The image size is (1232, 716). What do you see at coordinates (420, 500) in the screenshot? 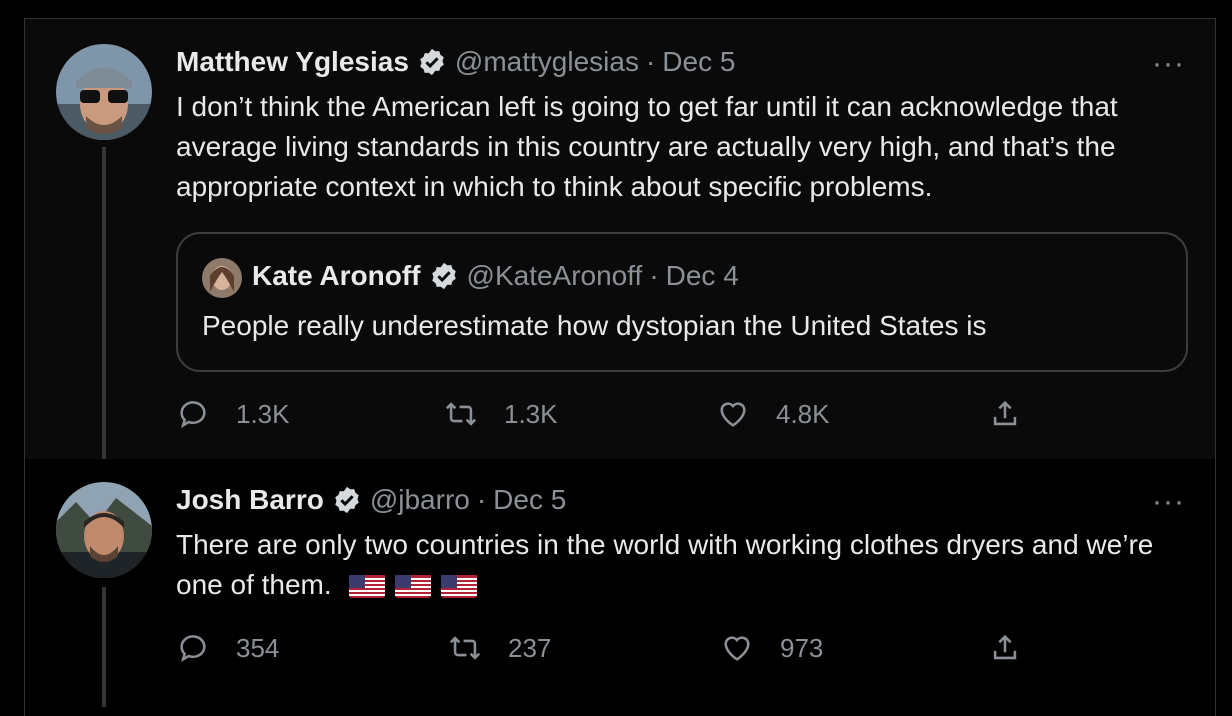
I see `author-handle: @jbarro` at bounding box center [420, 500].